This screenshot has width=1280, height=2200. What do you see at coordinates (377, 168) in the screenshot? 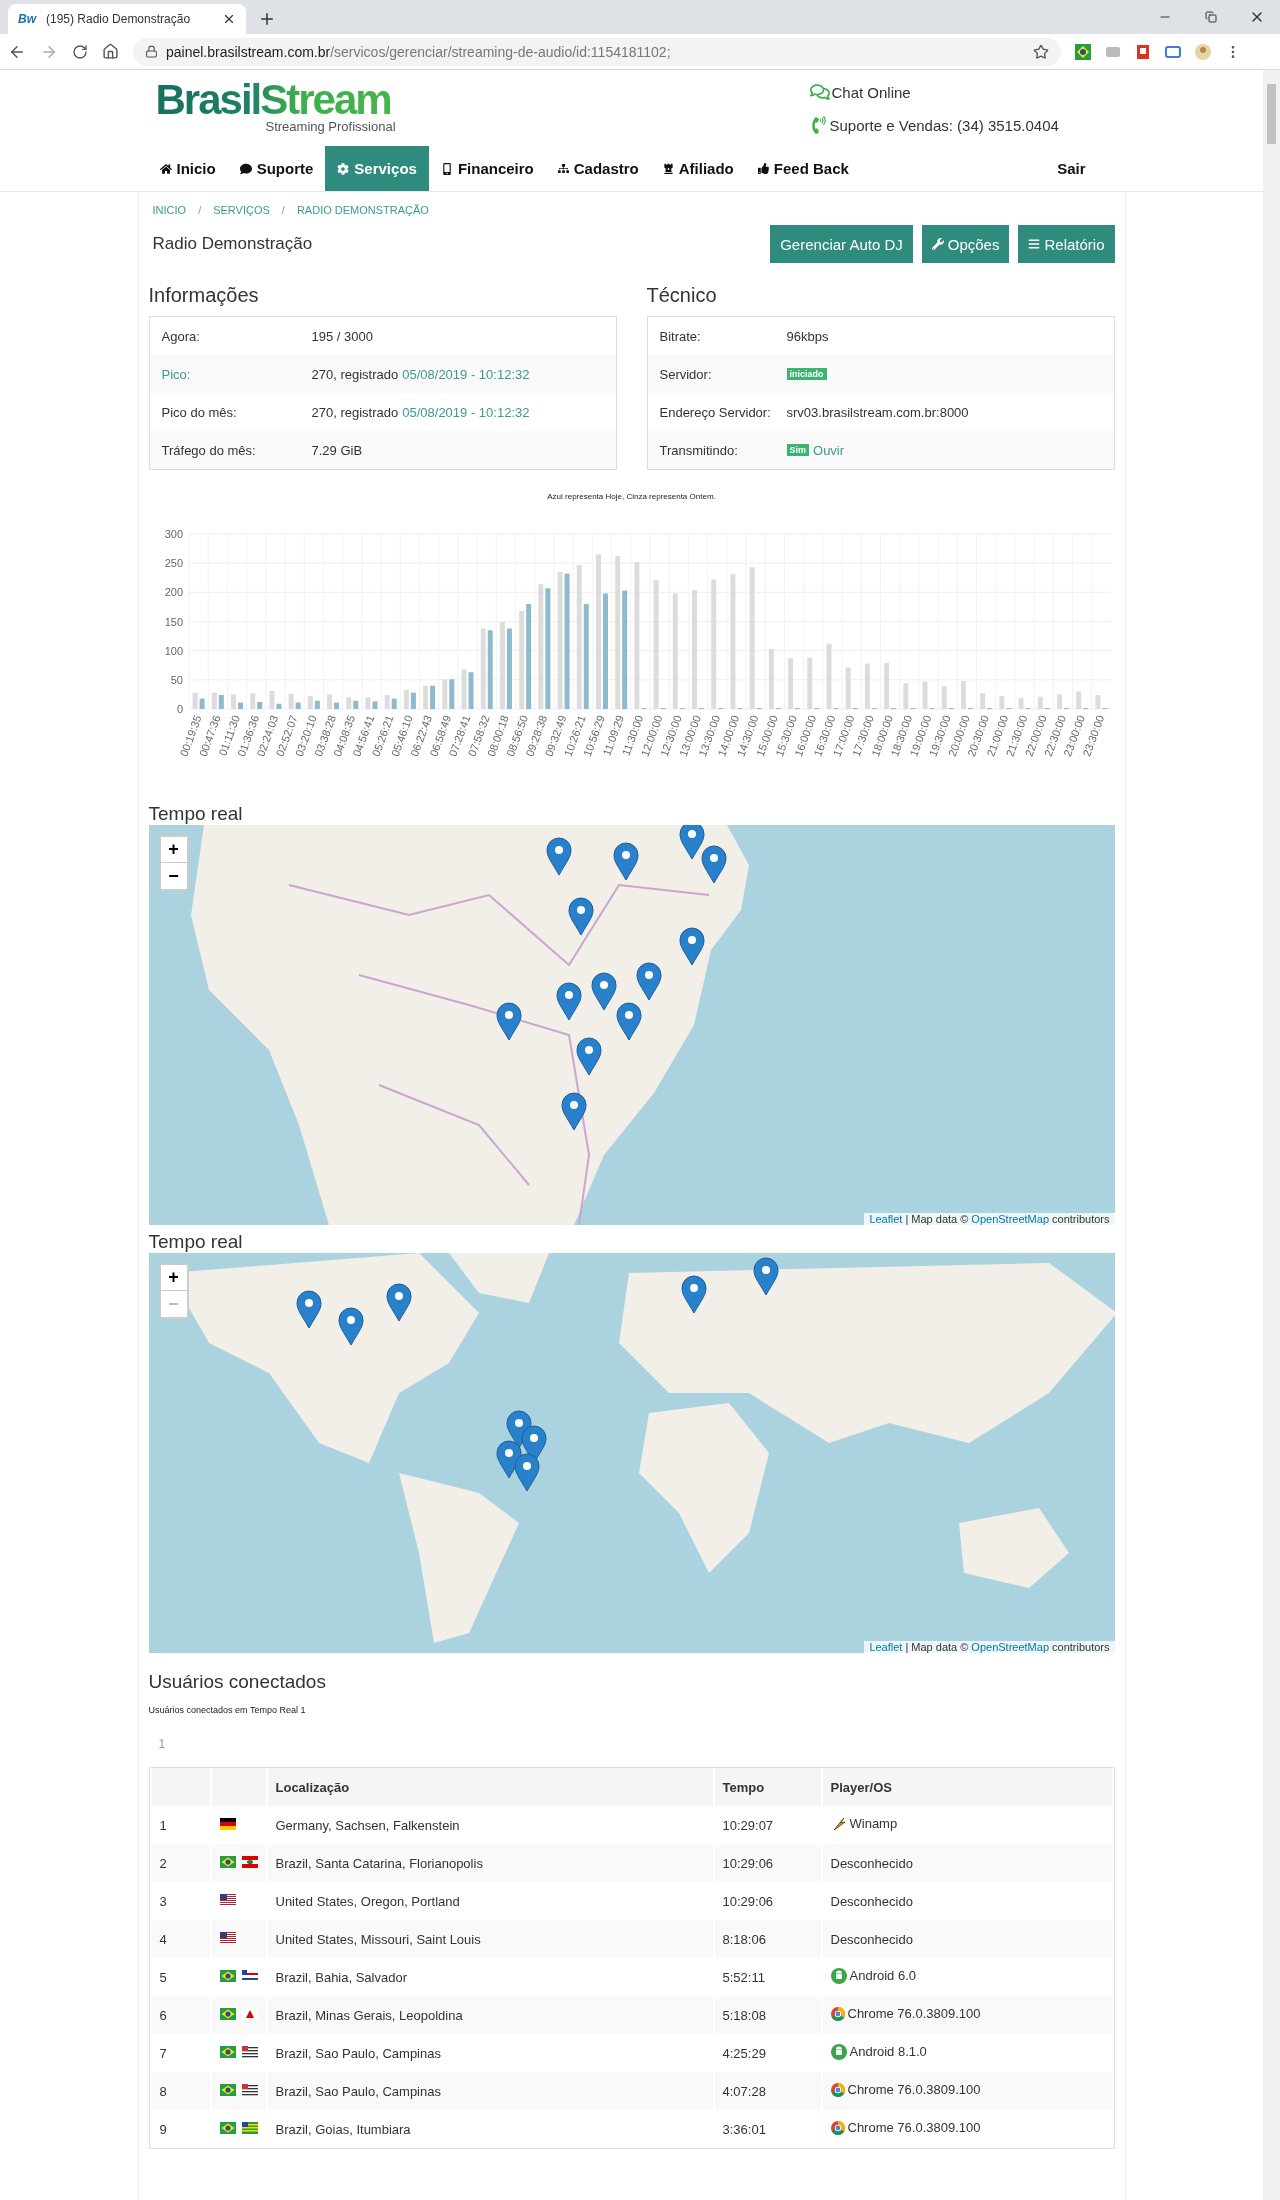
I see `nav-link: Serviços` at bounding box center [377, 168].